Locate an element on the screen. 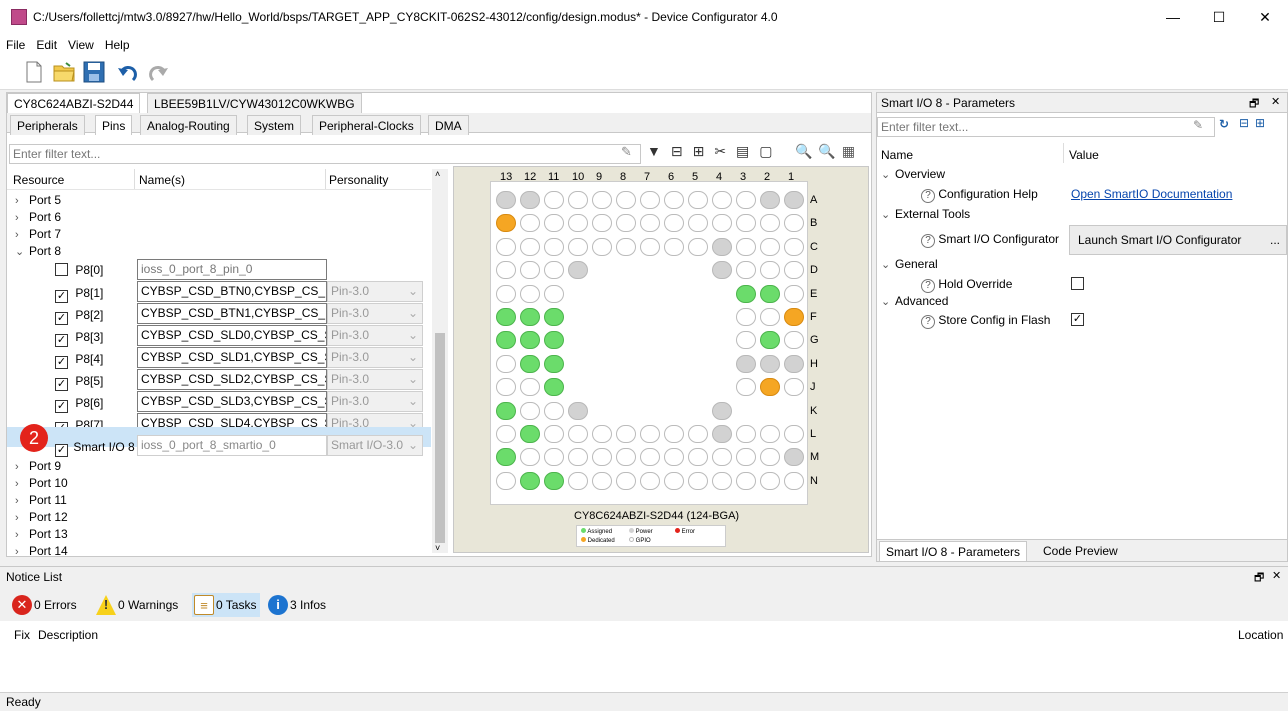  menu-help: Help is located at coordinates (117, 43).